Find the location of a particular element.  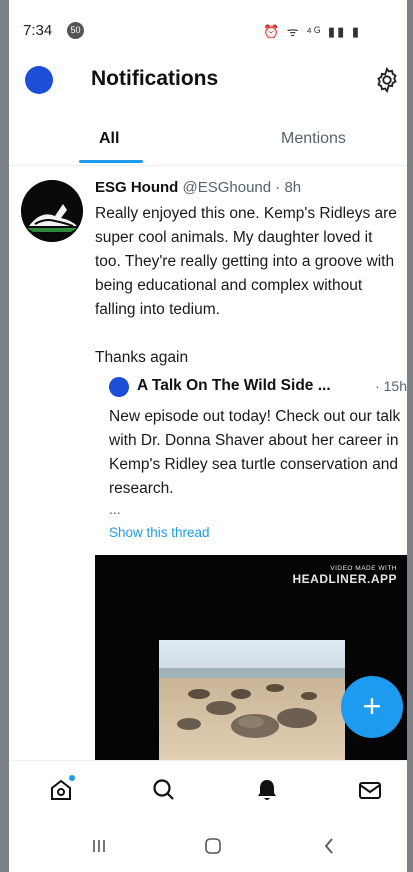

messages-envelope-icon is located at coordinates (370, 790).